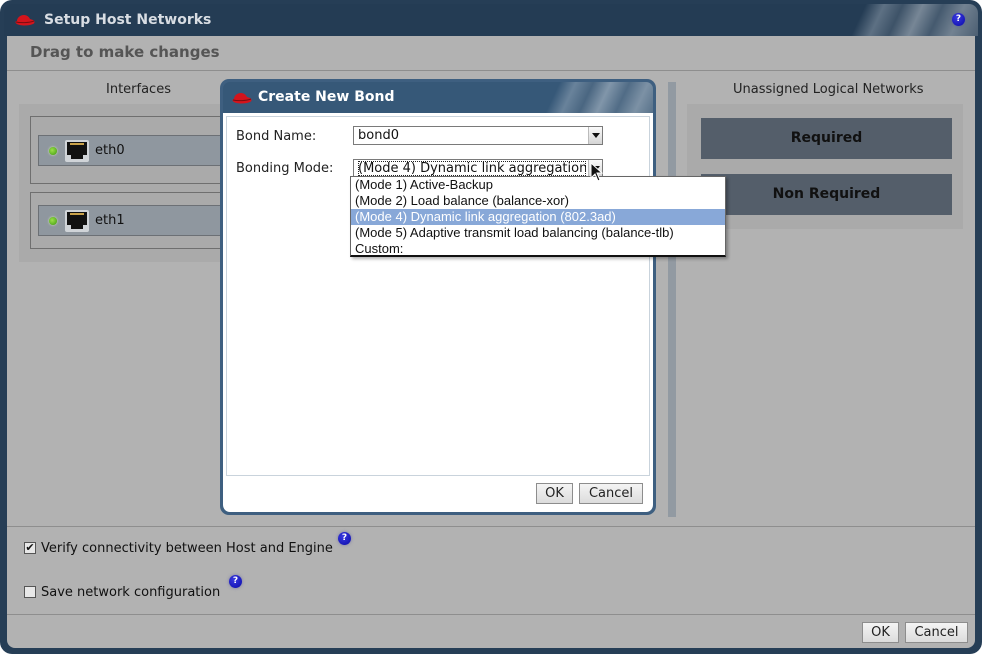 The image size is (982, 654). Describe the element at coordinates (538, 185) in the screenshot. I see `bonding-mode-option: (Mode 1) Active-Backup` at that location.